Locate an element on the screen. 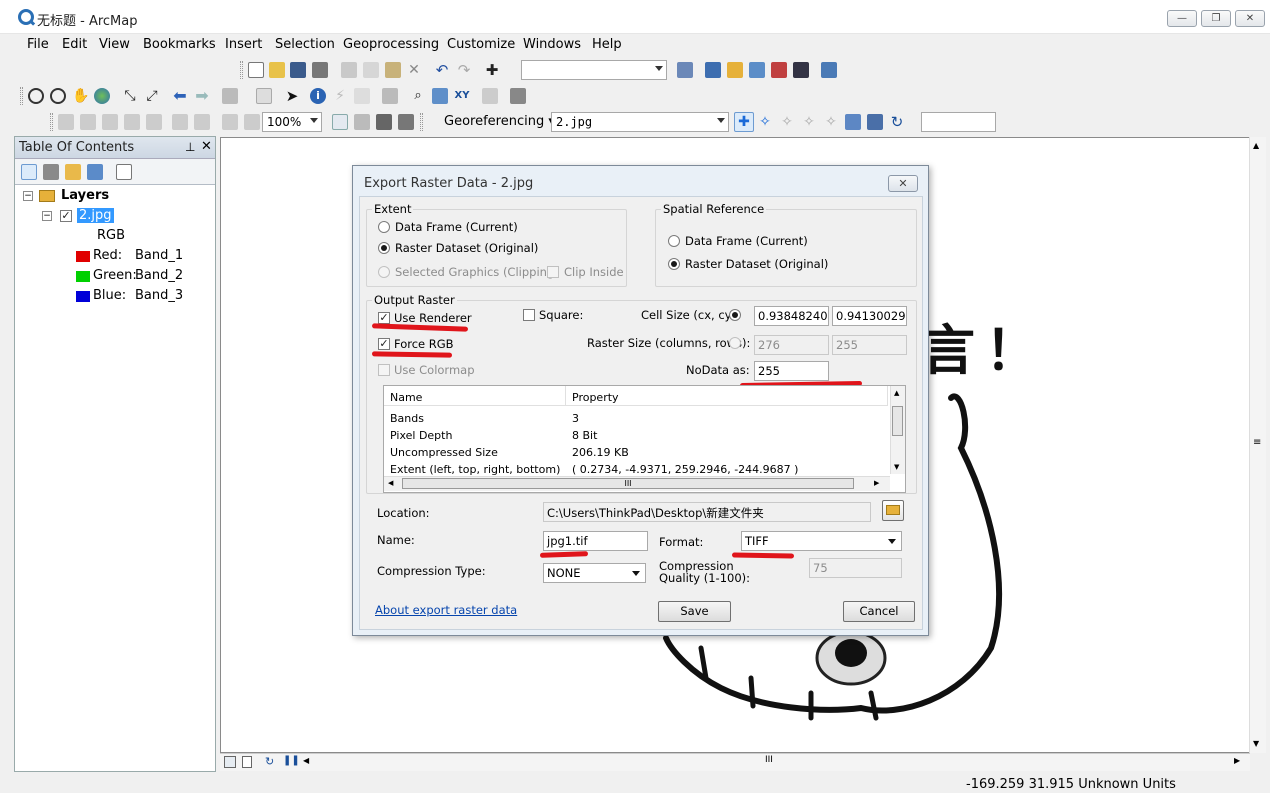 The image size is (1270, 793). cut-icon is located at coordinates (349, 70).